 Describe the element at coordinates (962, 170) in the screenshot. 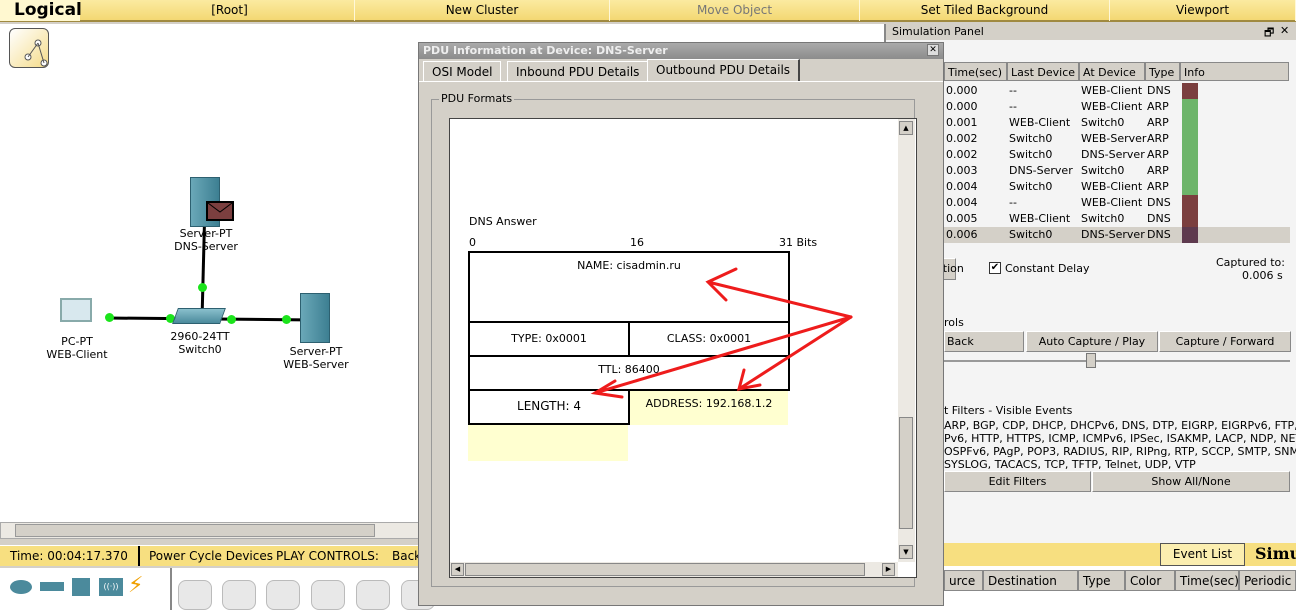

I see `event-time: 0.003` at that location.